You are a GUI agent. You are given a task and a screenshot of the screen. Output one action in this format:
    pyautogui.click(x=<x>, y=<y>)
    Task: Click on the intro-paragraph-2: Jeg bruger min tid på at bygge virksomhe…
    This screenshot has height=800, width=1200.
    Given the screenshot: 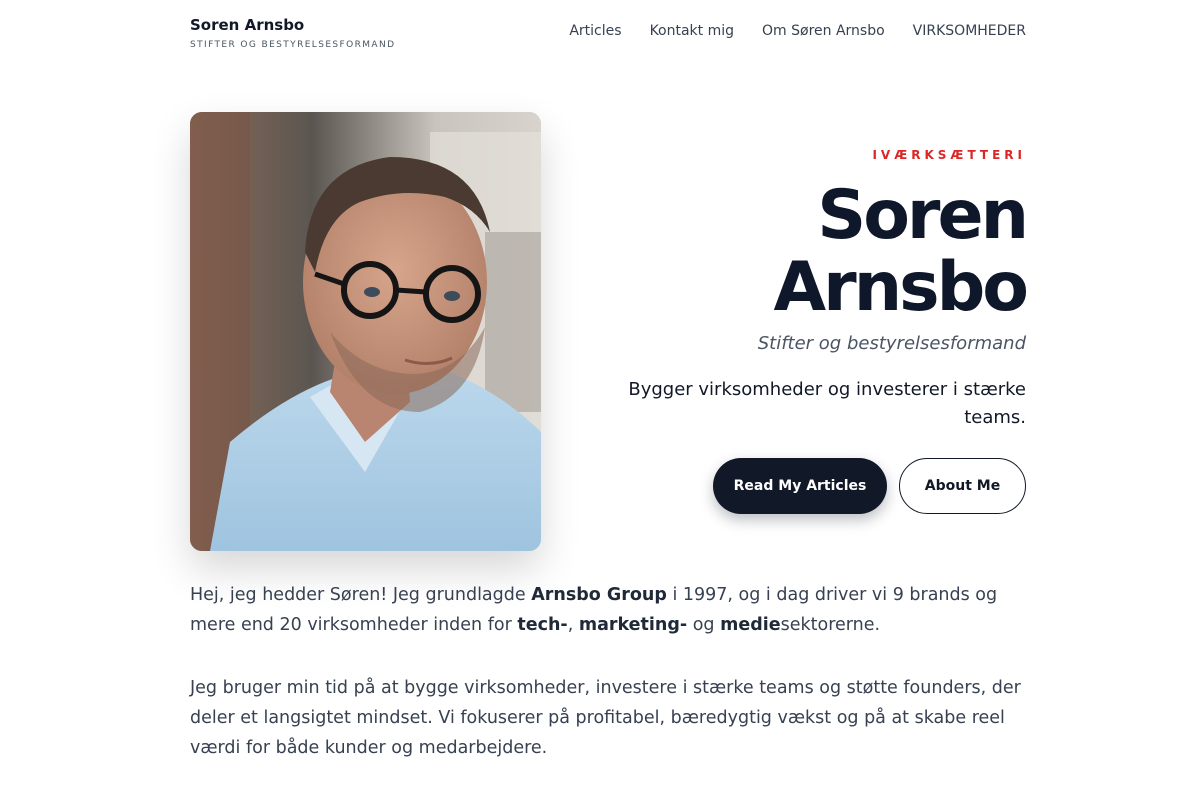 What is the action you would take?
    pyautogui.click(x=605, y=718)
    